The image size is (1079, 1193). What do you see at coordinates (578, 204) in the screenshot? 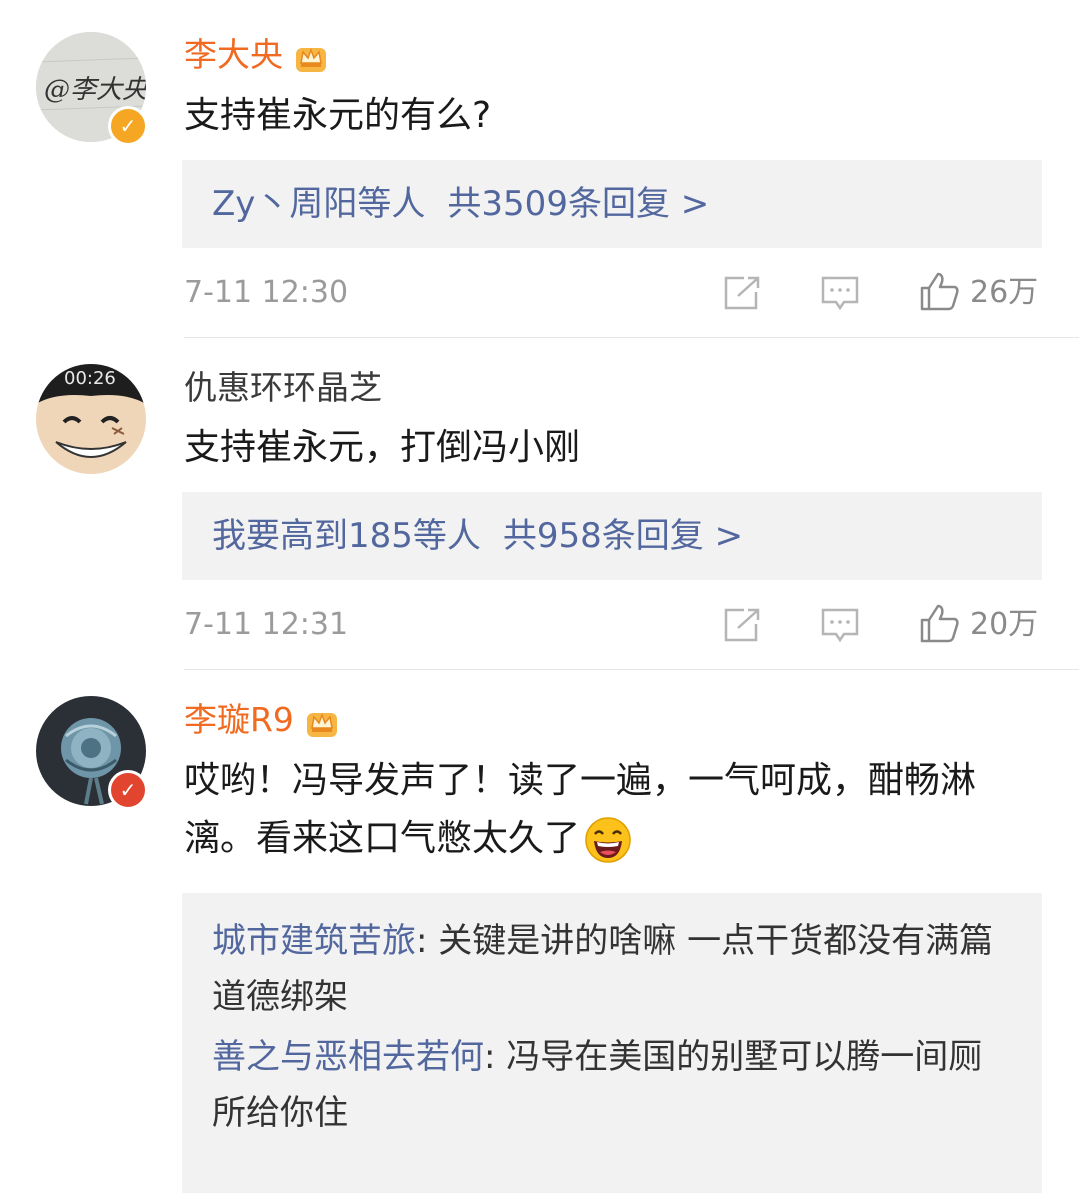
I see `reply-count-link: 共3509条回复 >` at bounding box center [578, 204].